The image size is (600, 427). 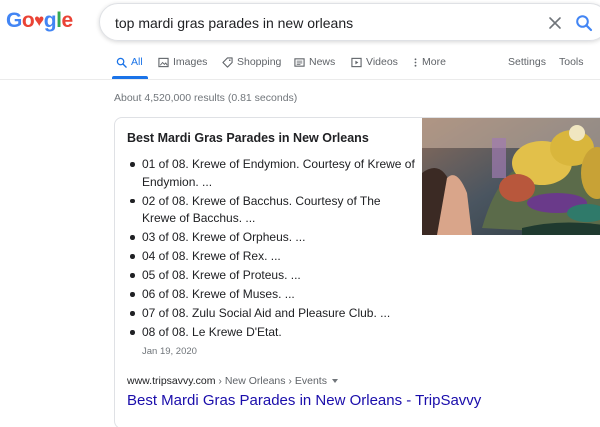 I want to click on tab-more: More, so click(x=429, y=62).